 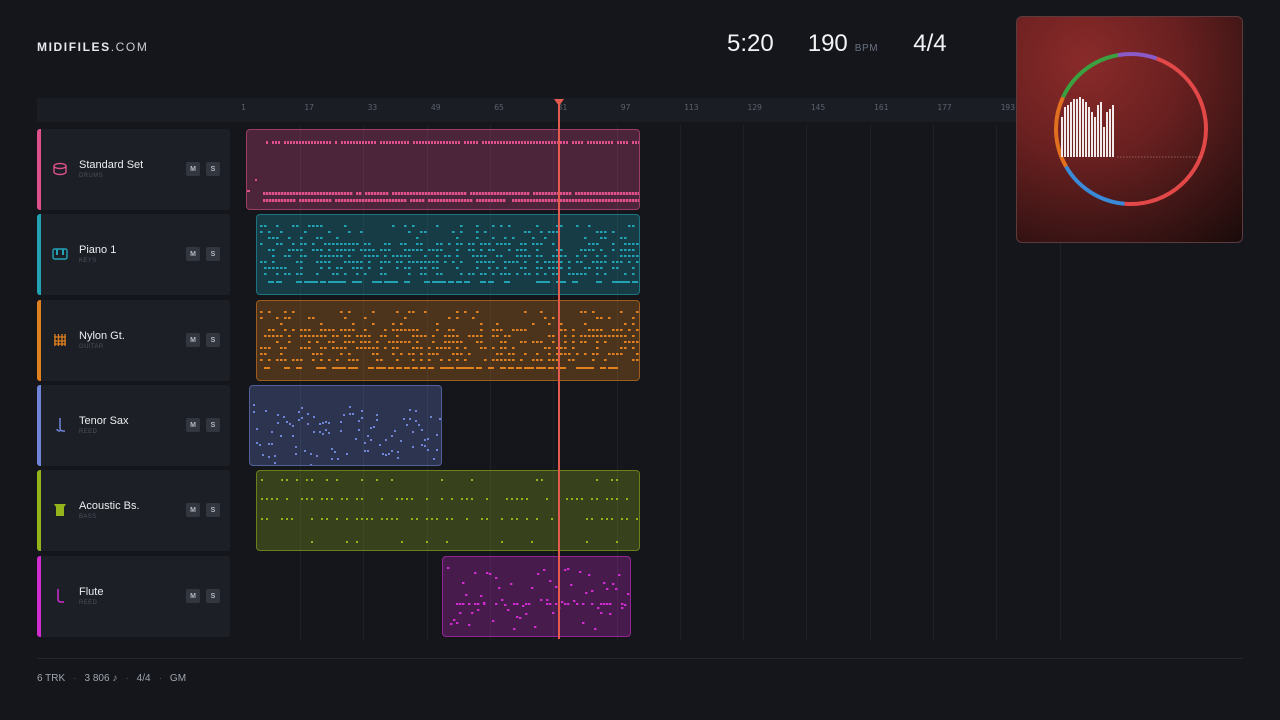 I want to click on bass-icon, so click(x=60, y=510).